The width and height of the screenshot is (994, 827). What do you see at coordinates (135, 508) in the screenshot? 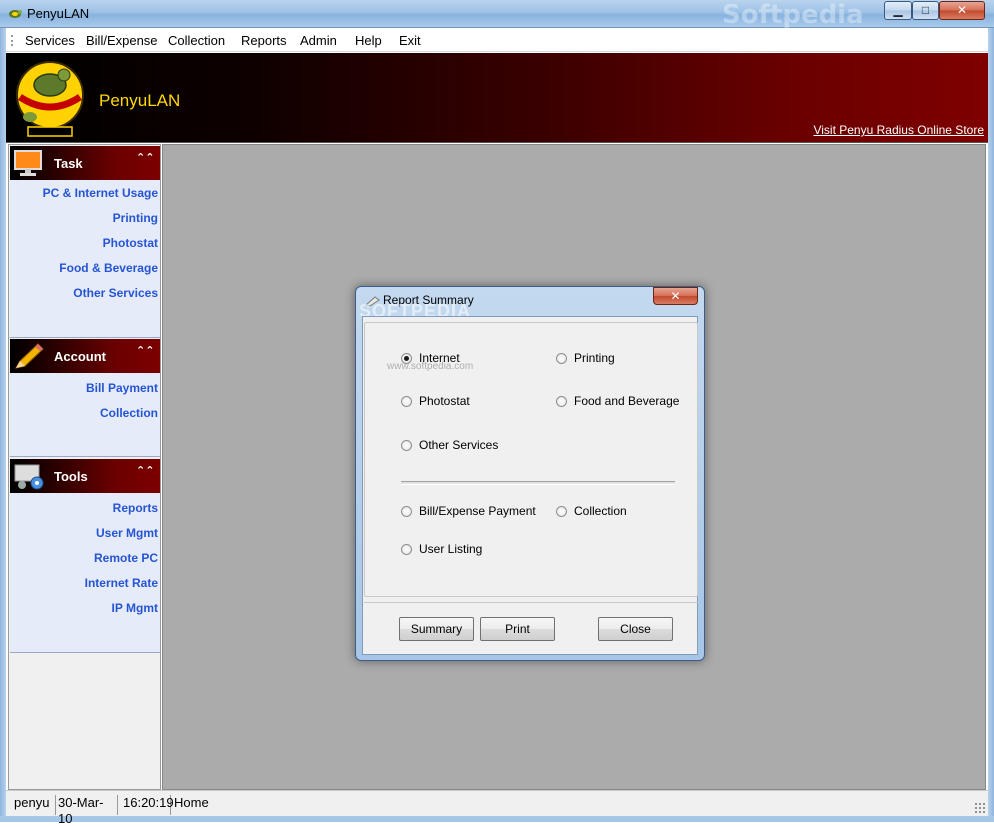
I see `tools-reports: Reports` at bounding box center [135, 508].